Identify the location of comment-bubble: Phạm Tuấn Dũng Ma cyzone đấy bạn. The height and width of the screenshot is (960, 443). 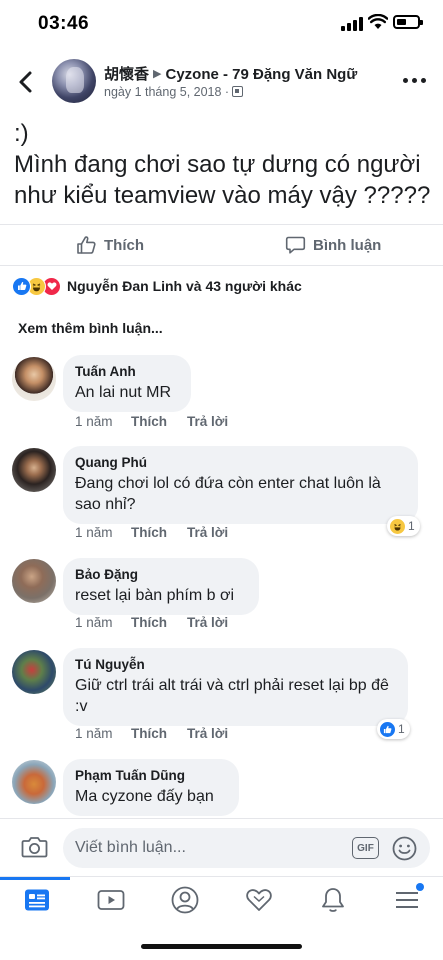
(151, 787).